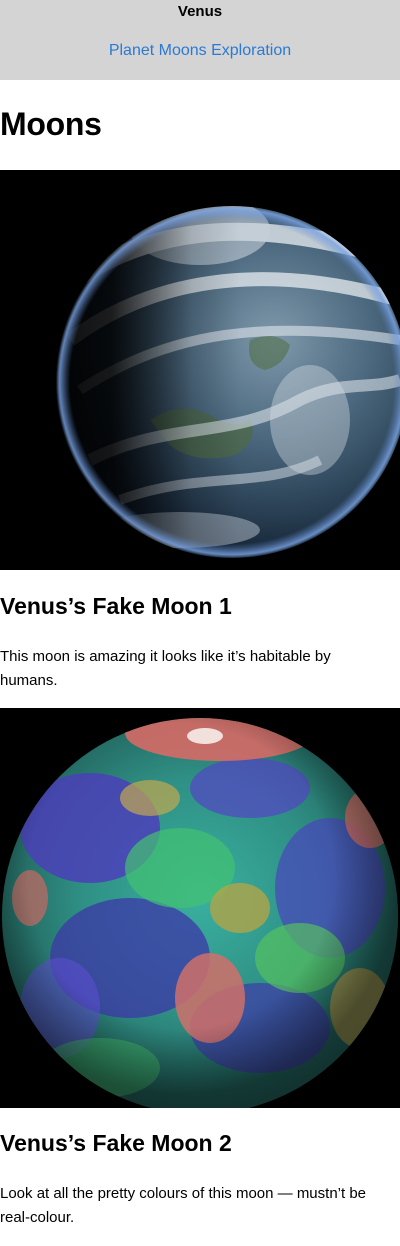  Describe the element at coordinates (200, 51) in the screenshot. I see `planet-moons-exploration-link: Planet Moons Exploration` at that location.